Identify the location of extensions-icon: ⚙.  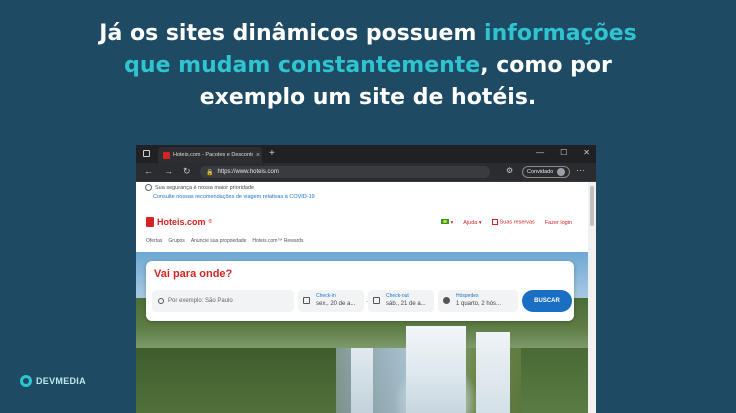
(509, 170).